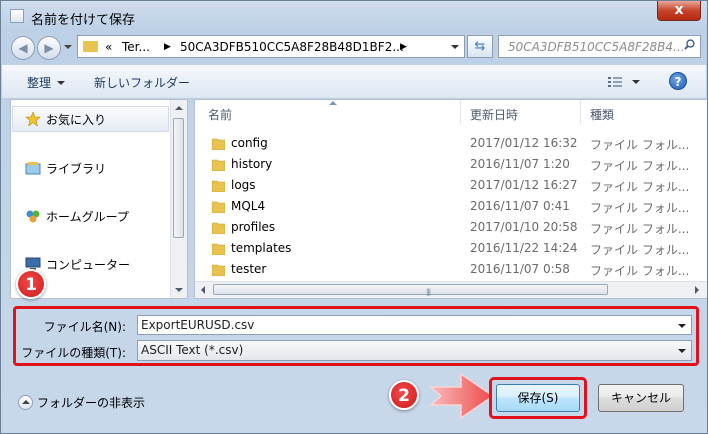 Image resolution: width=708 pixels, height=434 pixels. I want to click on nav-item-label: ライブラリ, so click(76, 169).